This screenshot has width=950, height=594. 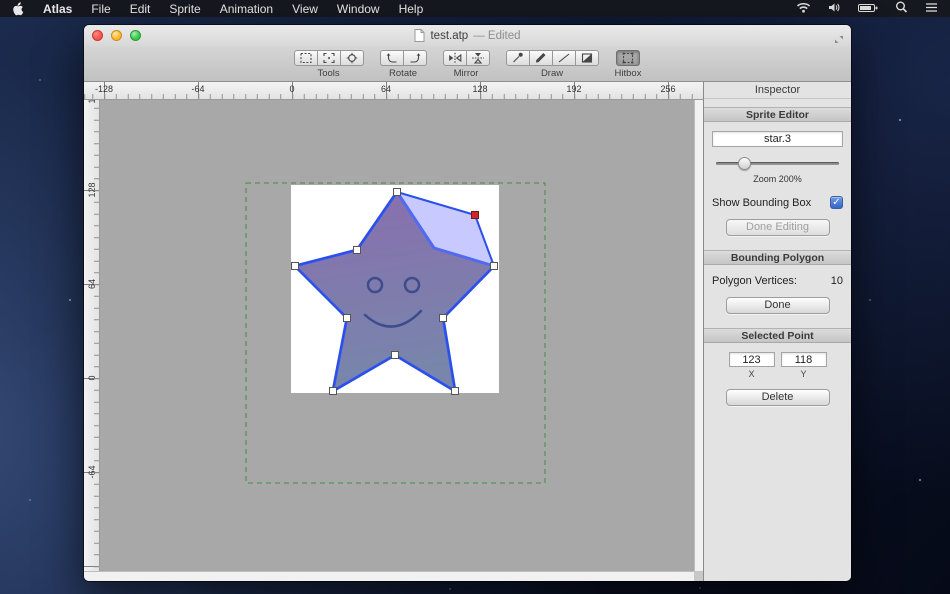 I want to click on menu-item-edit: Edit, so click(x=140, y=9).